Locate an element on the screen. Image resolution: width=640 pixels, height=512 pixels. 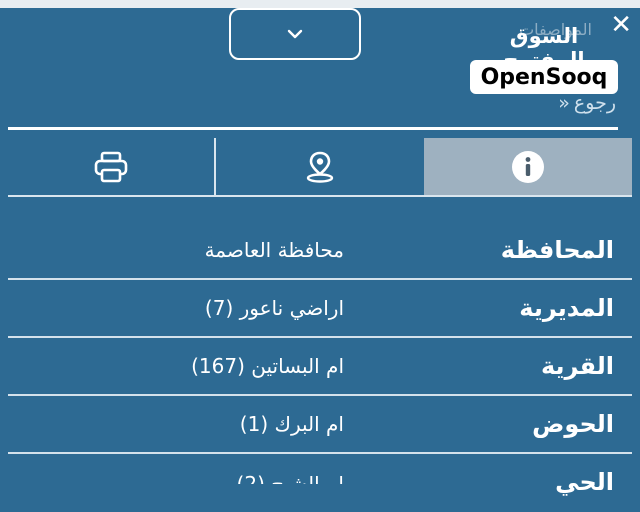
printer-icon is located at coordinates (111, 166).